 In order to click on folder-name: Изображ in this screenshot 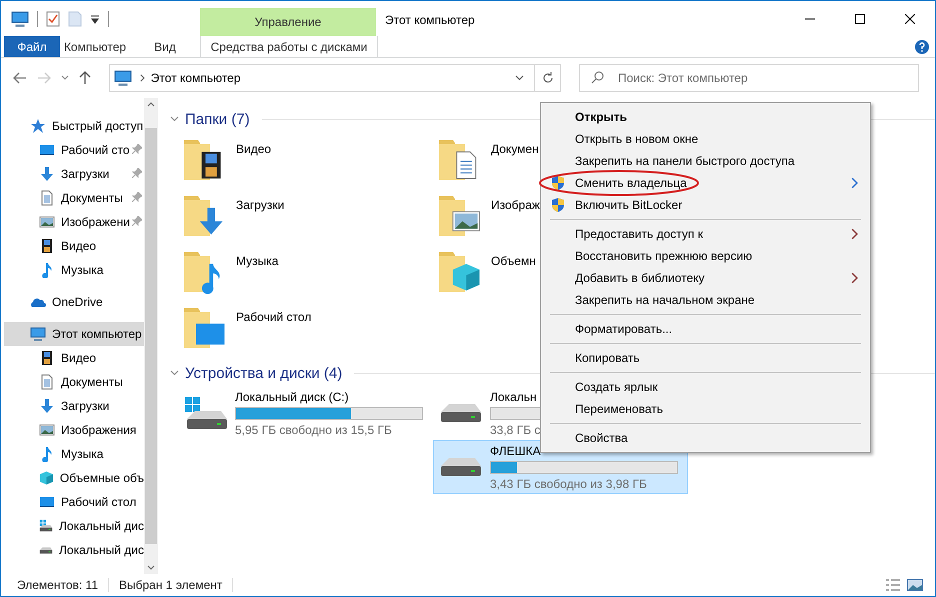, I will do `click(515, 202)`.